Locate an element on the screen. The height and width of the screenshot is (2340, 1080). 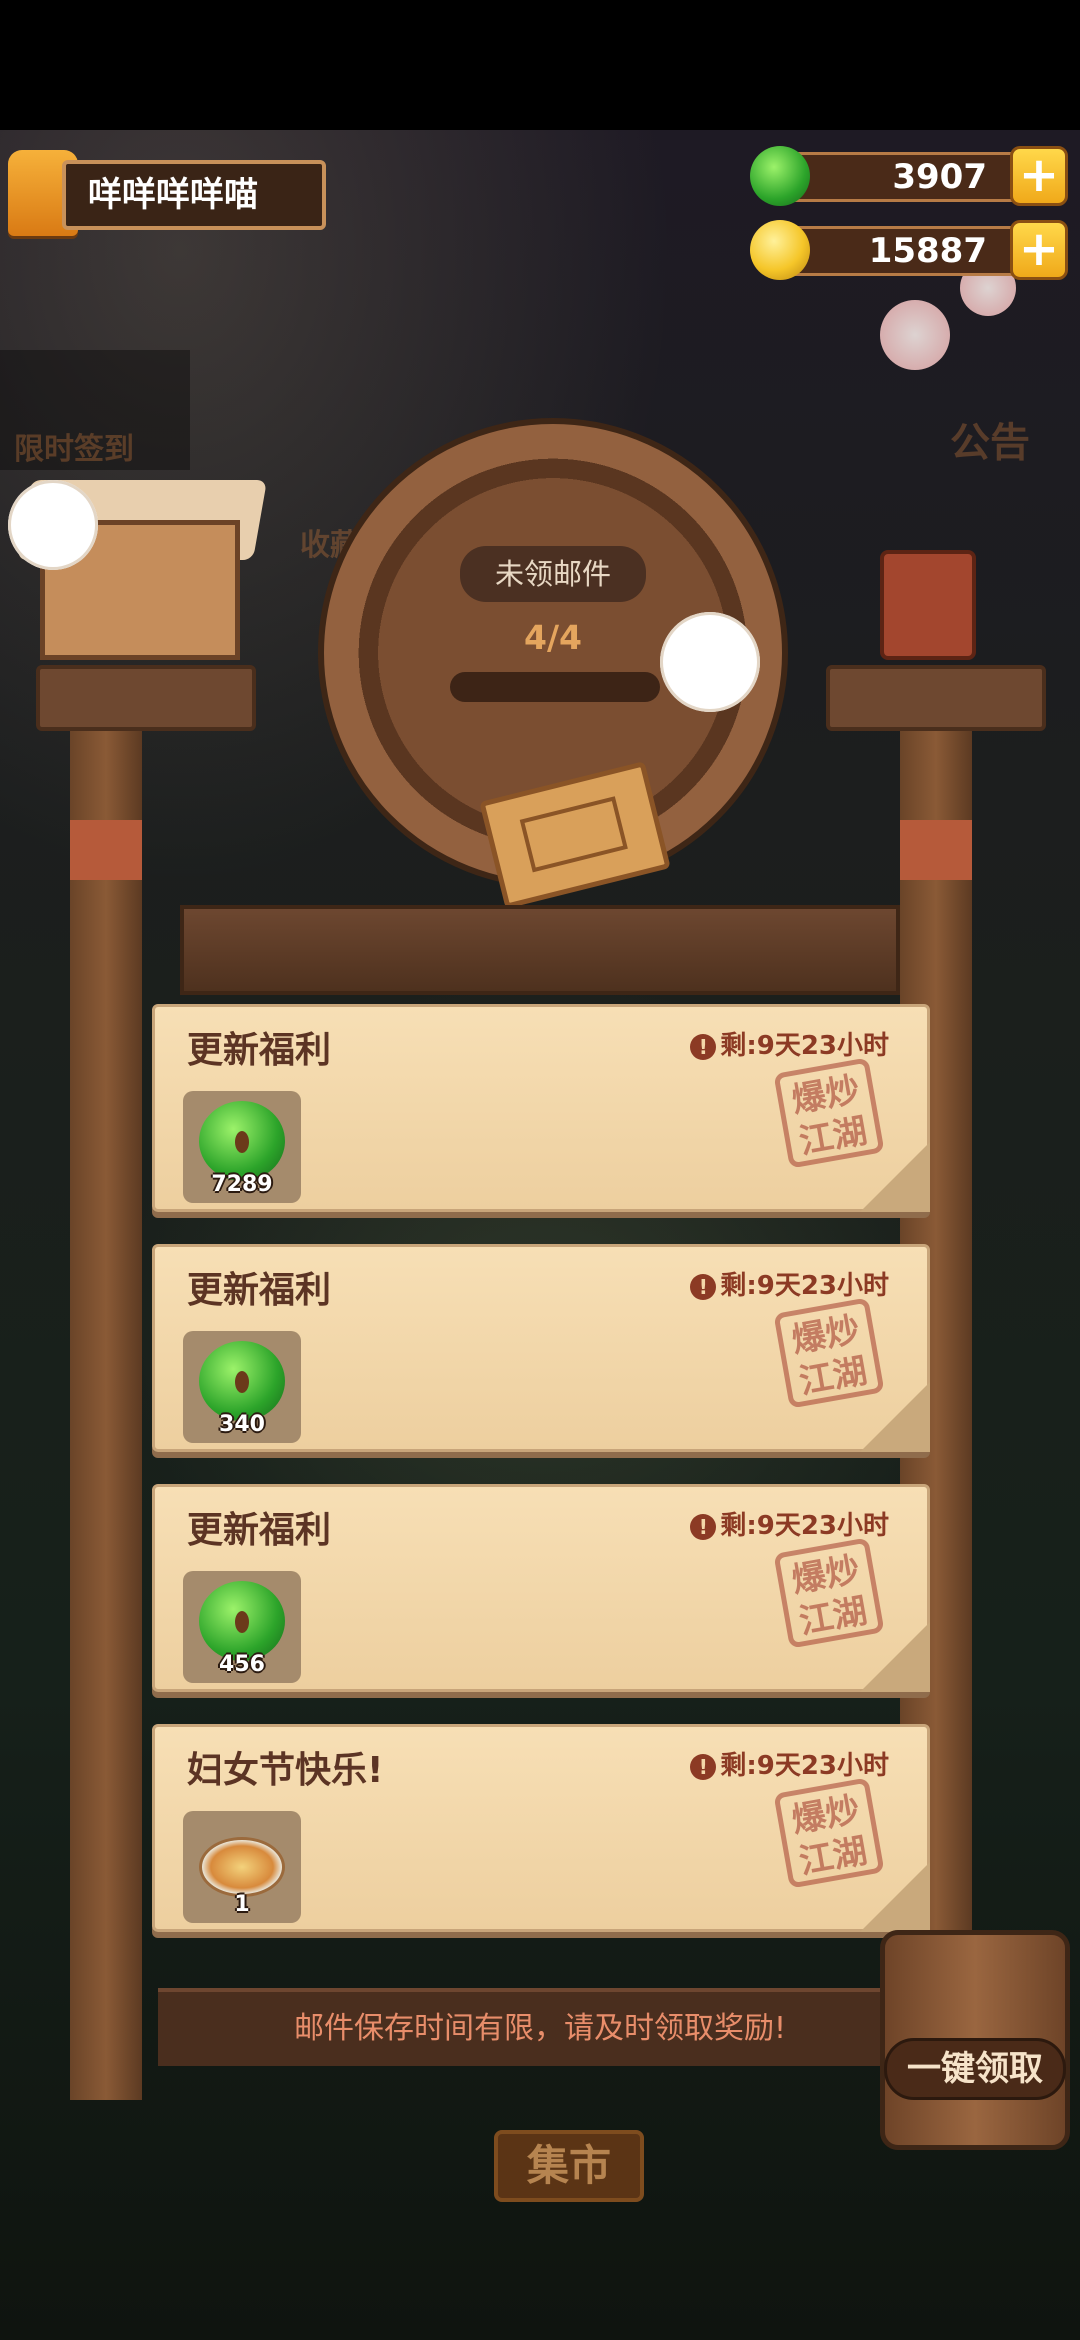
mail-card: 妇女节快乐! ! 剩:9天23小时 1 爆炒 江湖 is located at coordinates (541, 1828).